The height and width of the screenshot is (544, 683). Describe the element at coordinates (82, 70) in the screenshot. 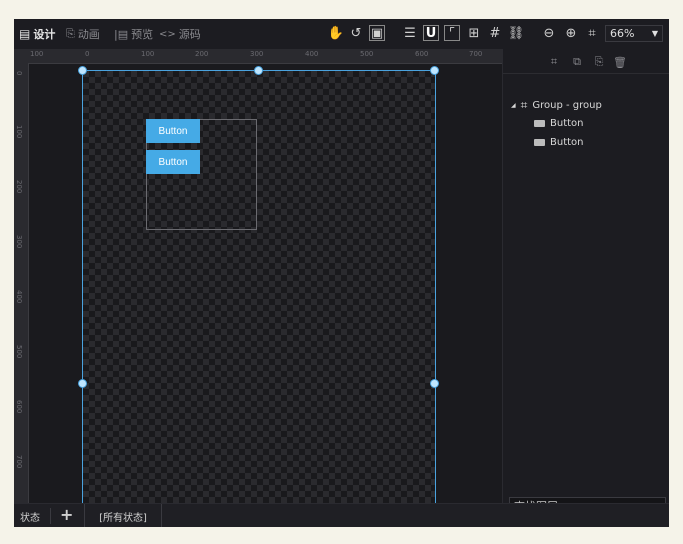

I see `resize-handle-top-left` at that location.